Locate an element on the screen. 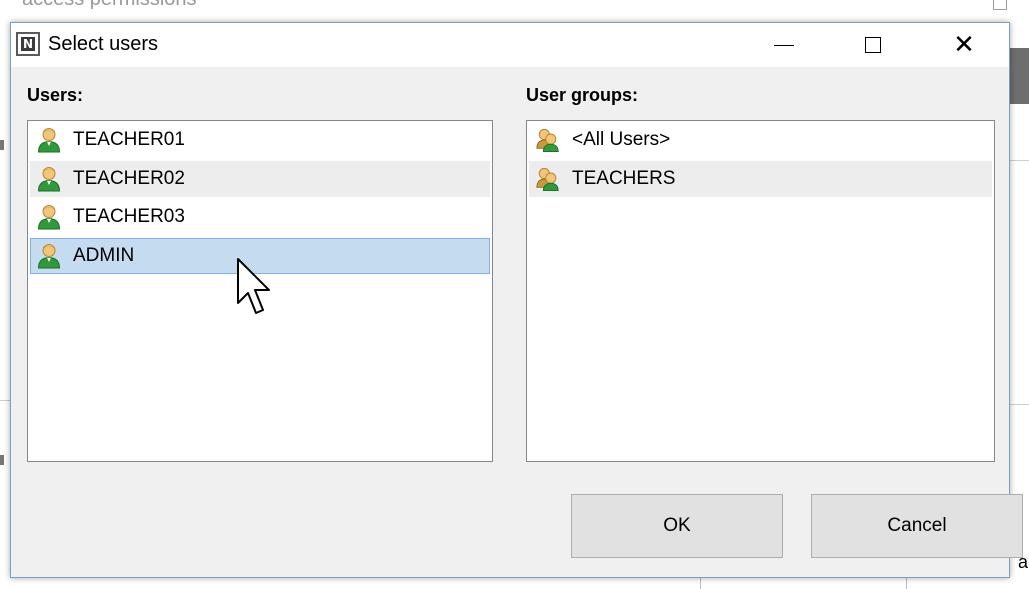  app-icon: N is located at coordinates (28, 44).